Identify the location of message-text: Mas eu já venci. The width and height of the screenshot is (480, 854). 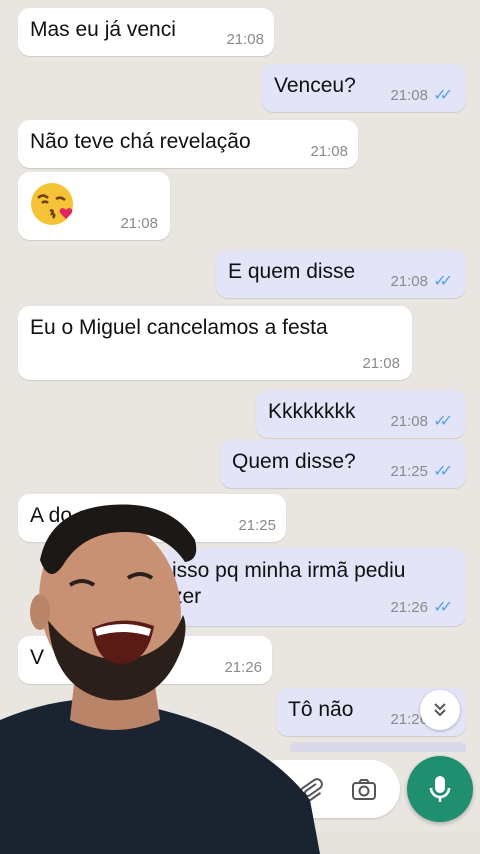
(103, 29).